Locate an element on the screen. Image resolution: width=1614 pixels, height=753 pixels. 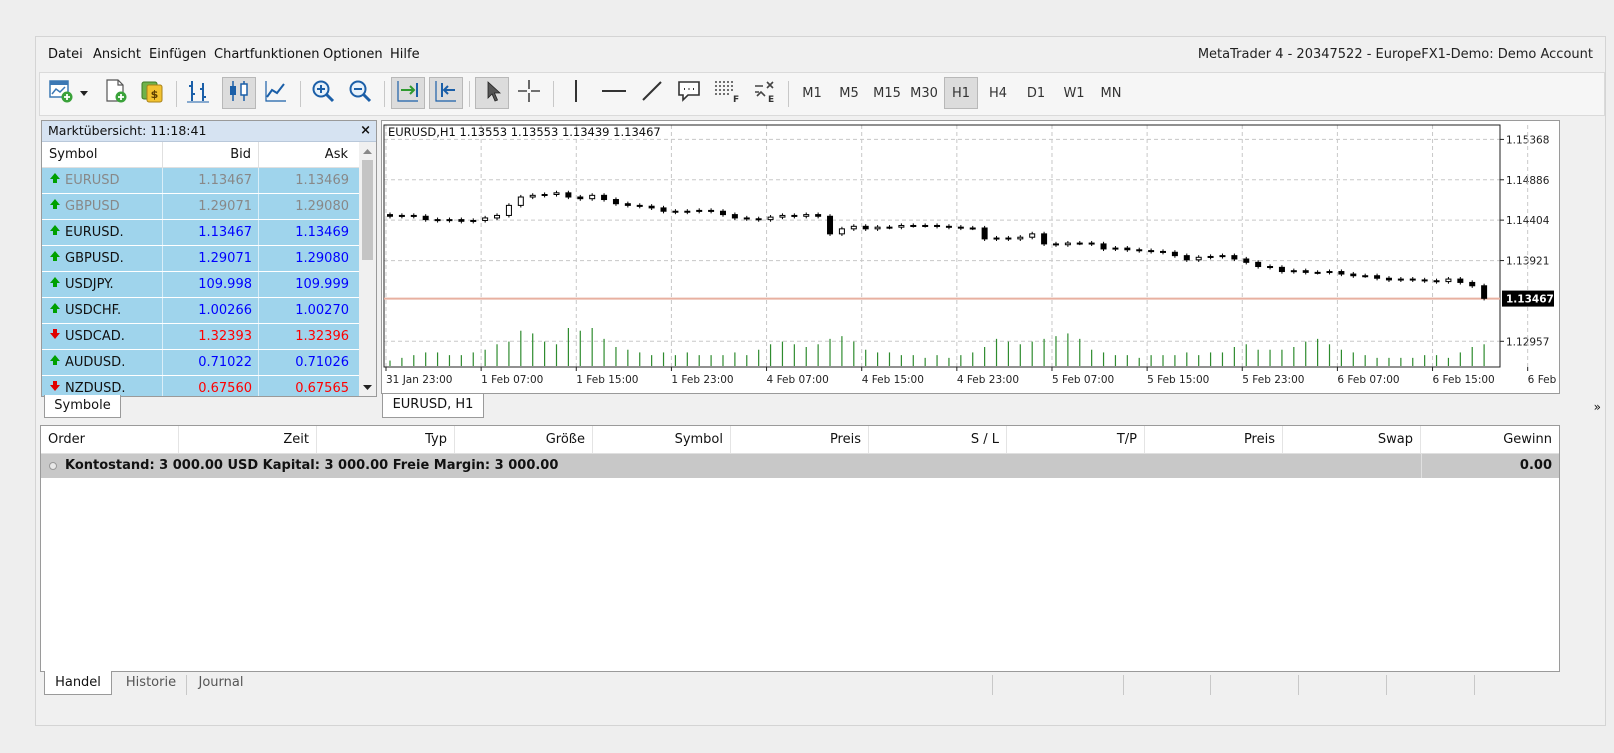
x-tick-label: 1 Feb 07:00 is located at coordinates (512, 380).